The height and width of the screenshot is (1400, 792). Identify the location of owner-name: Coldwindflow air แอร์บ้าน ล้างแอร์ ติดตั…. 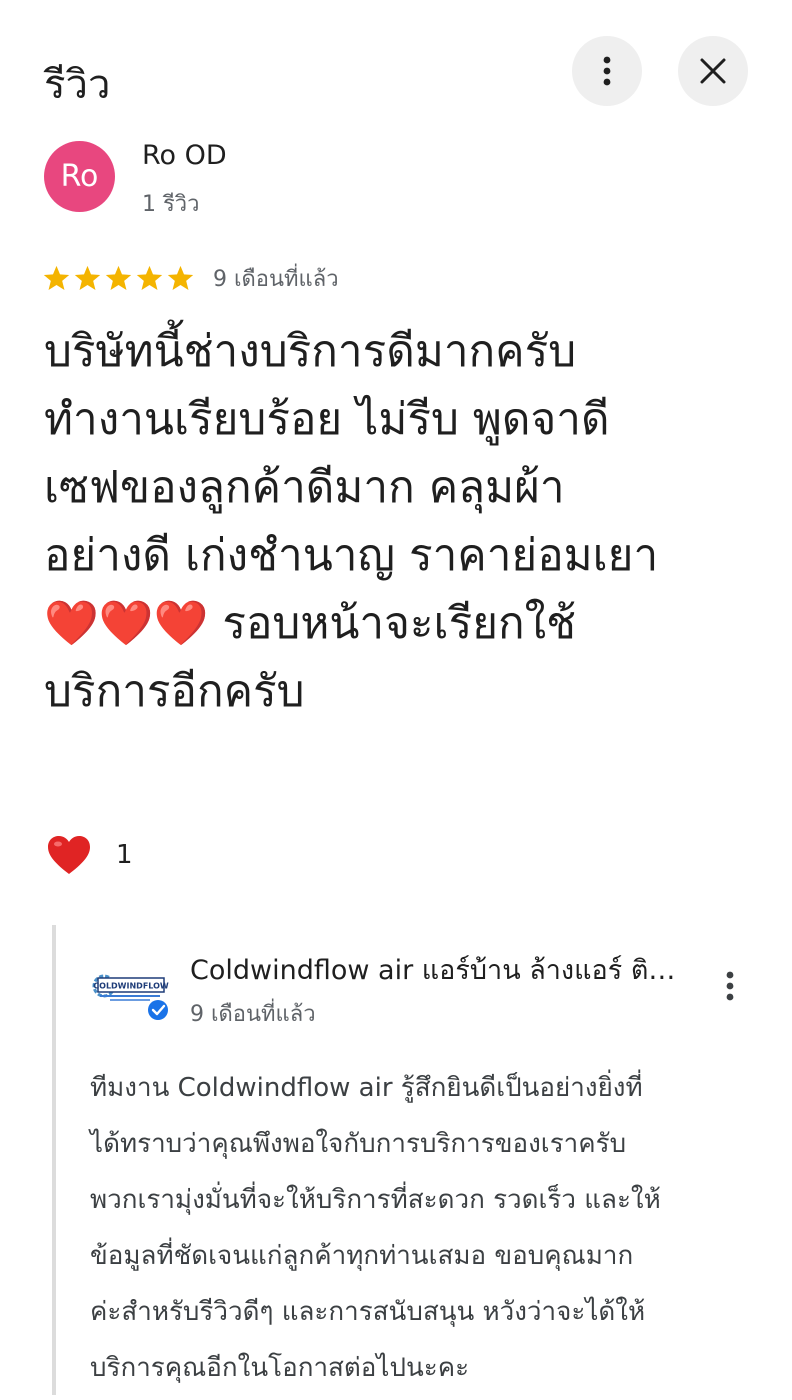
(435, 969).